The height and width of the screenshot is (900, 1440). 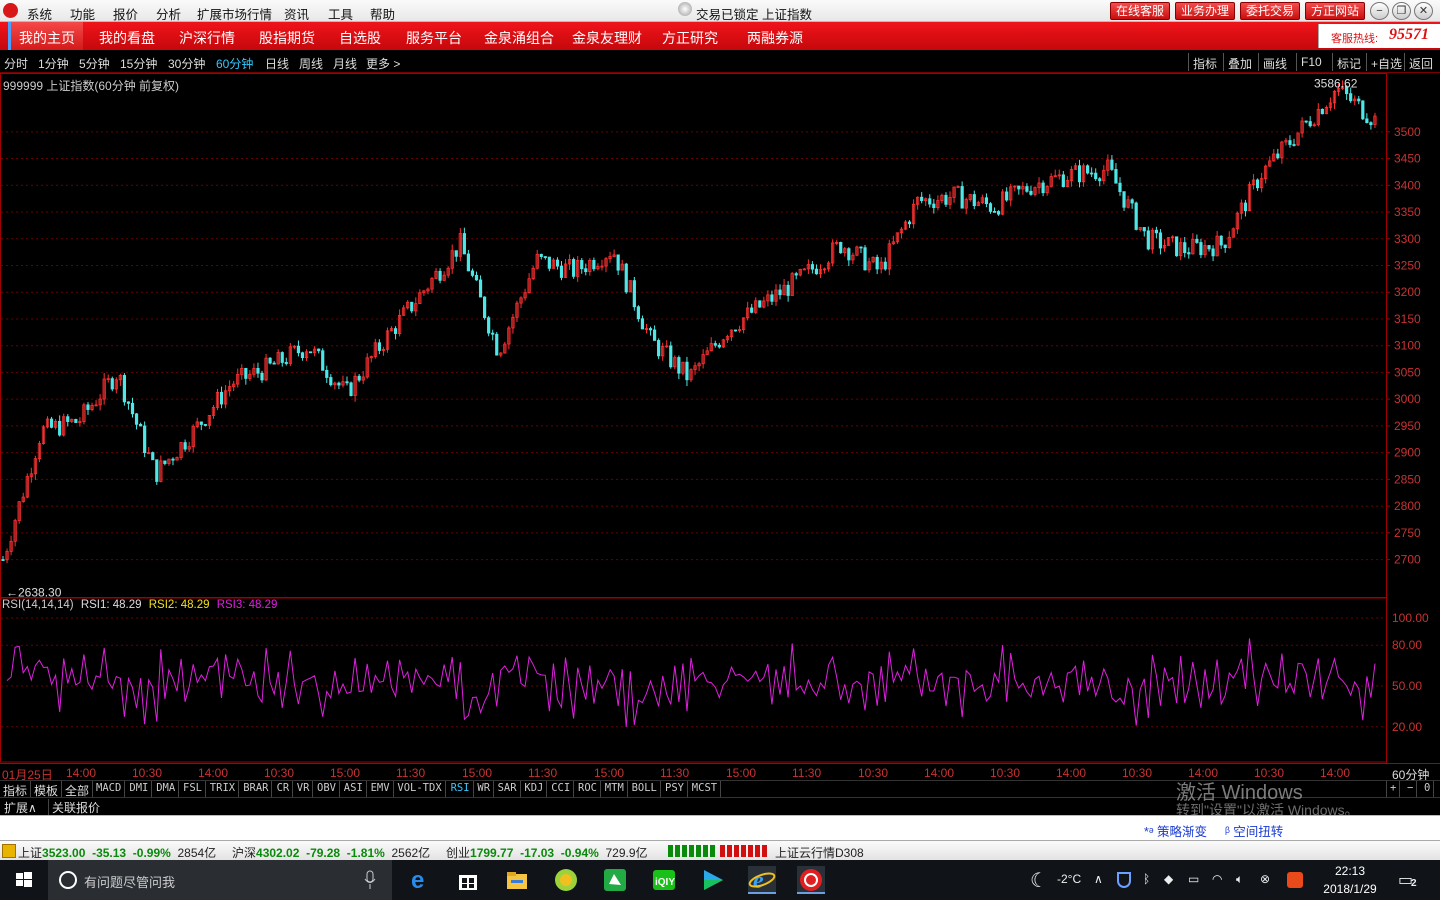 What do you see at coordinates (434, 38) in the screenshot?
I see `nav-service: 服务平台` at bounding box center [434, 38].